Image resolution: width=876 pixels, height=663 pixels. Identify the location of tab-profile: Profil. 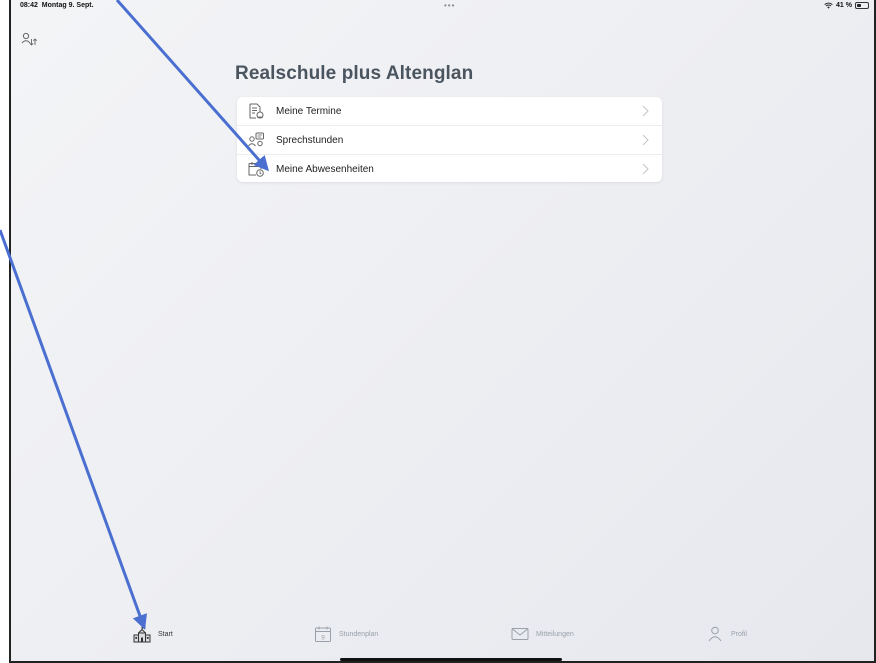
(726, 634).